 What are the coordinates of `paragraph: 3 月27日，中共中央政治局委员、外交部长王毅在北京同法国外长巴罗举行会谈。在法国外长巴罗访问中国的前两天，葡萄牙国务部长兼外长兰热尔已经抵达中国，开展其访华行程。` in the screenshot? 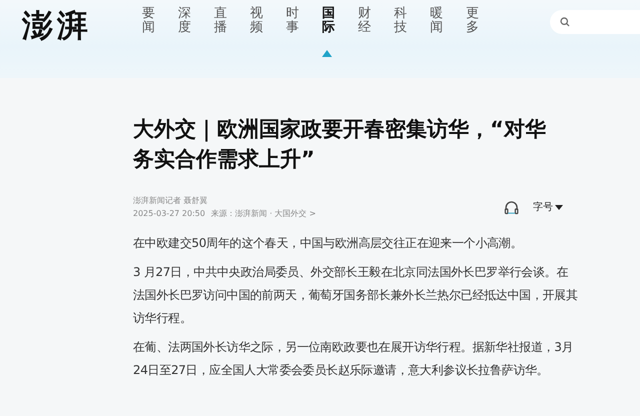 It's located at (355, 295).